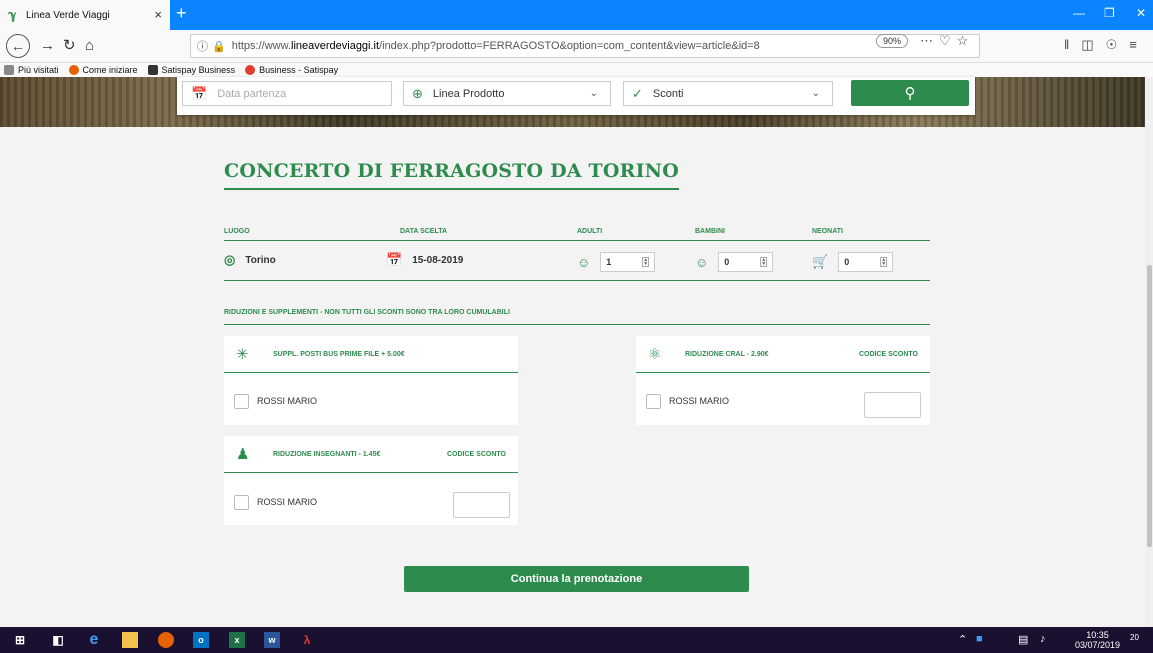 Image resolution: width=1153 pixels, height=653 pixels. Describe the element at coordinates (653, 401) in the screenshot. I see `cral-rossi-checkbox` at that location.